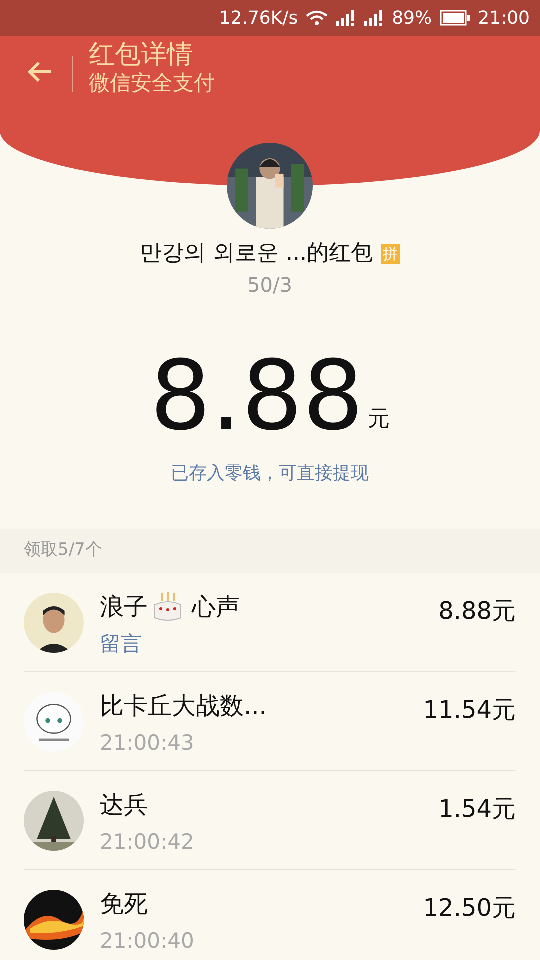  What do you see at coordinates (124, 607) in the screenshot?
I see `receiver-name: 浪子` at bounding box center [124, 607].